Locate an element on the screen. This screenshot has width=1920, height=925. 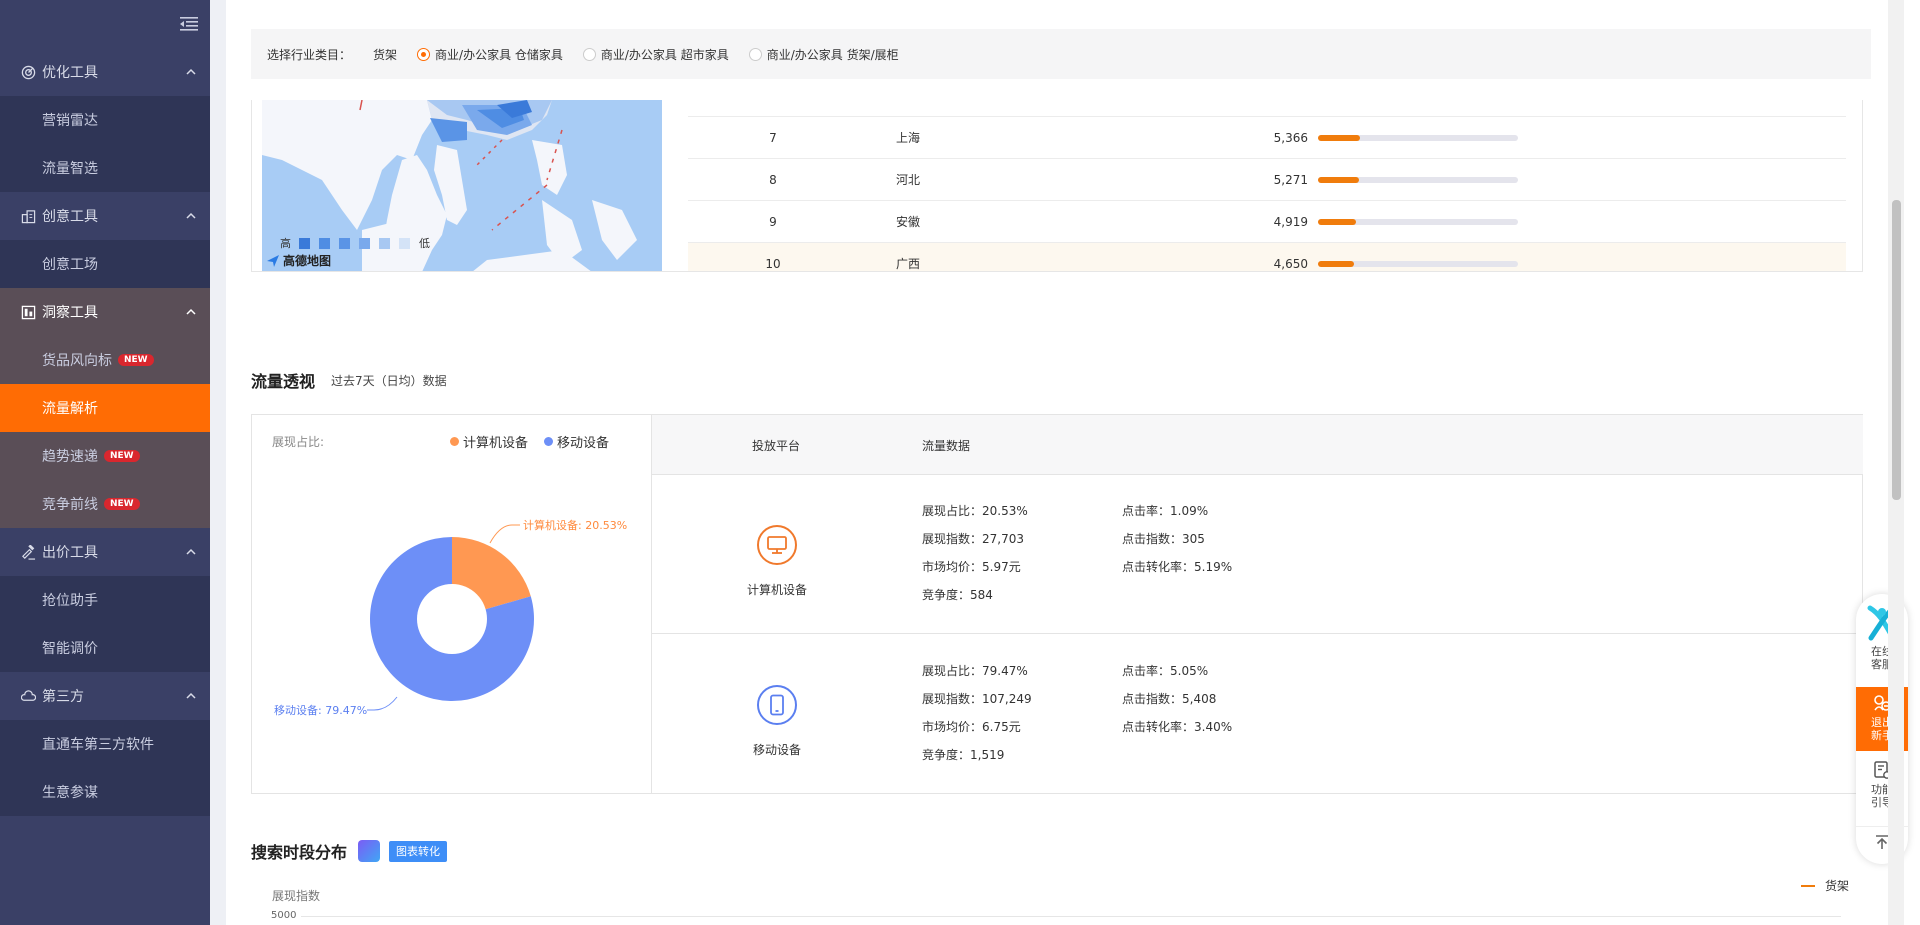
map-provider-logo: 高德地图 is located at coordinates (298, 260).